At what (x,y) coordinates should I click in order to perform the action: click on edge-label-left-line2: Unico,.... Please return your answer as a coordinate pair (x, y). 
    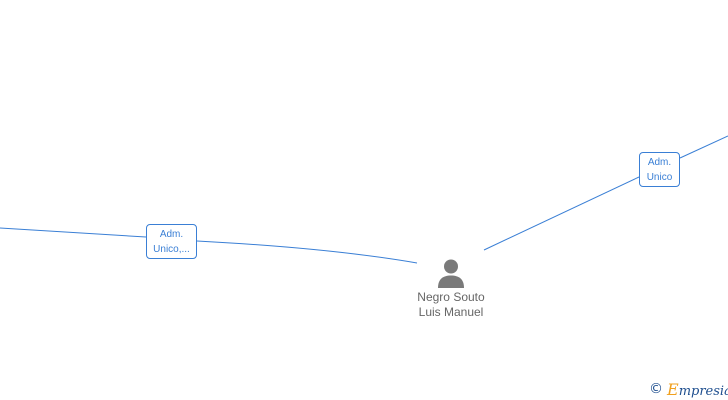
    Looking at the image, I should click on (171, 249).